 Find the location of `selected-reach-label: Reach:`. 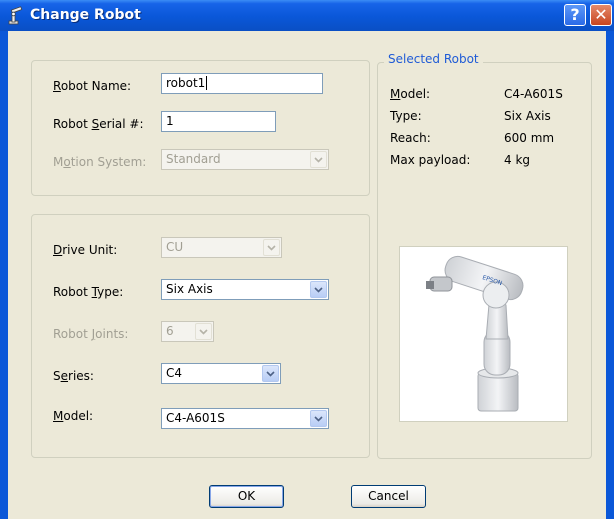

selected-reach-label: Reach: is located at coordinates (410, 138).